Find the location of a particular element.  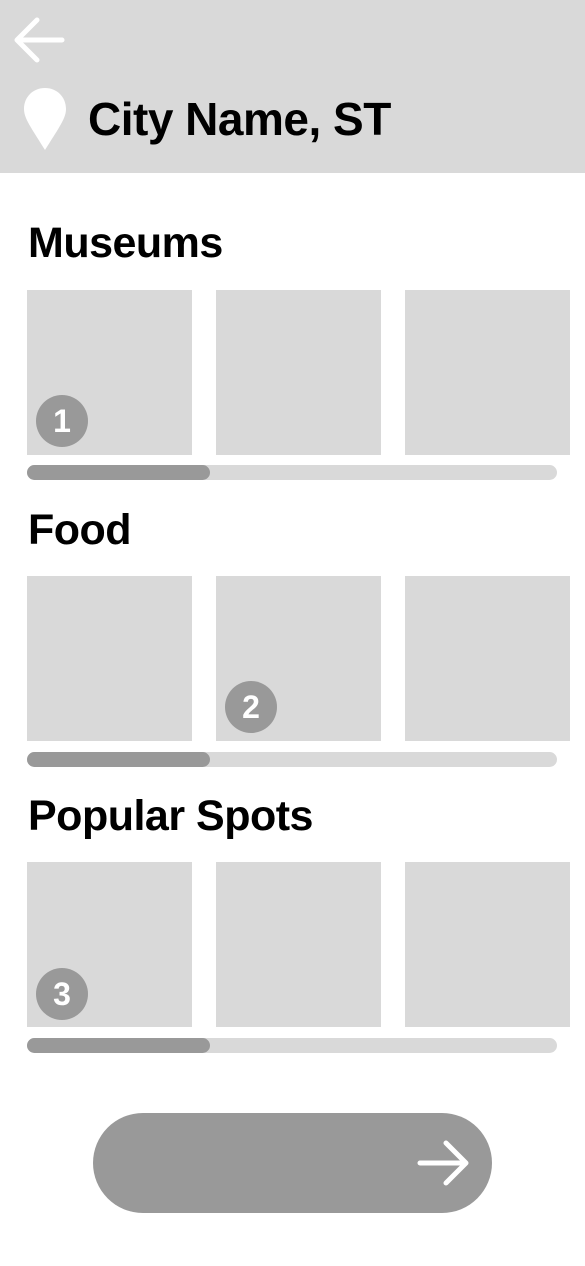

step-badge: 3 is located at coordinates (62, 994).